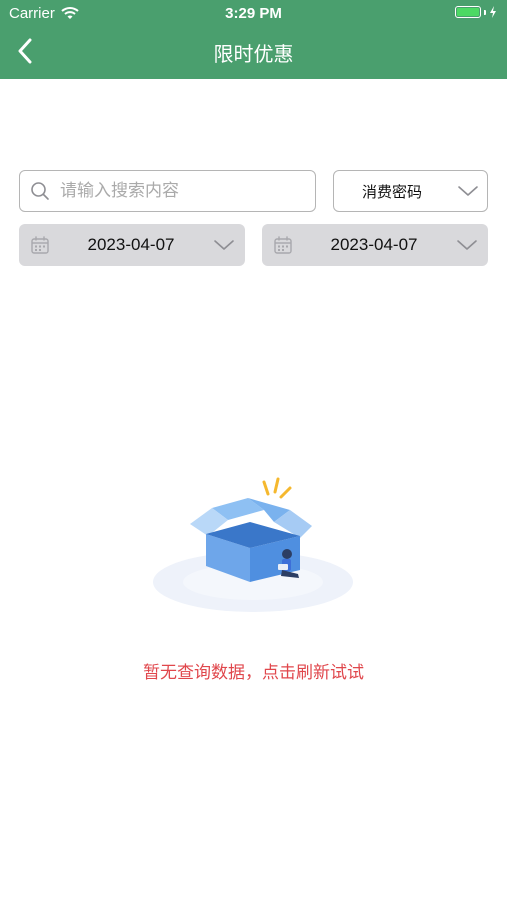 The width and height of the screenshot is (507, 900). What do you see at coordinates (253, 670) in the screenshot?
I see `empty-refresh-message: 暂无查询数据，点击刷新试试` at bounding box center [253, 670].